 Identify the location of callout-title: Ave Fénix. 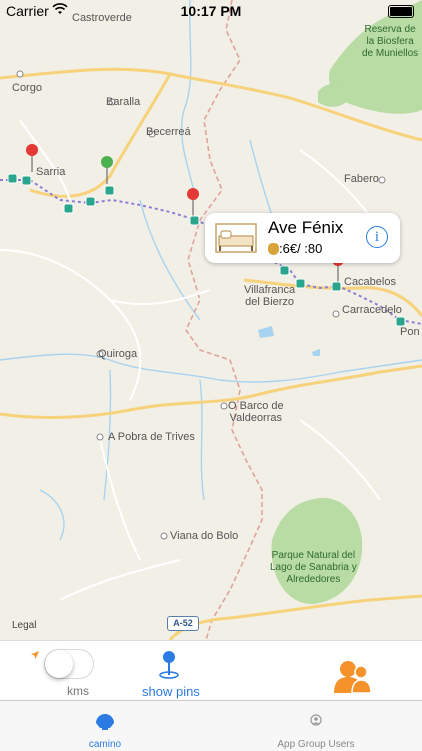
(306, 227).